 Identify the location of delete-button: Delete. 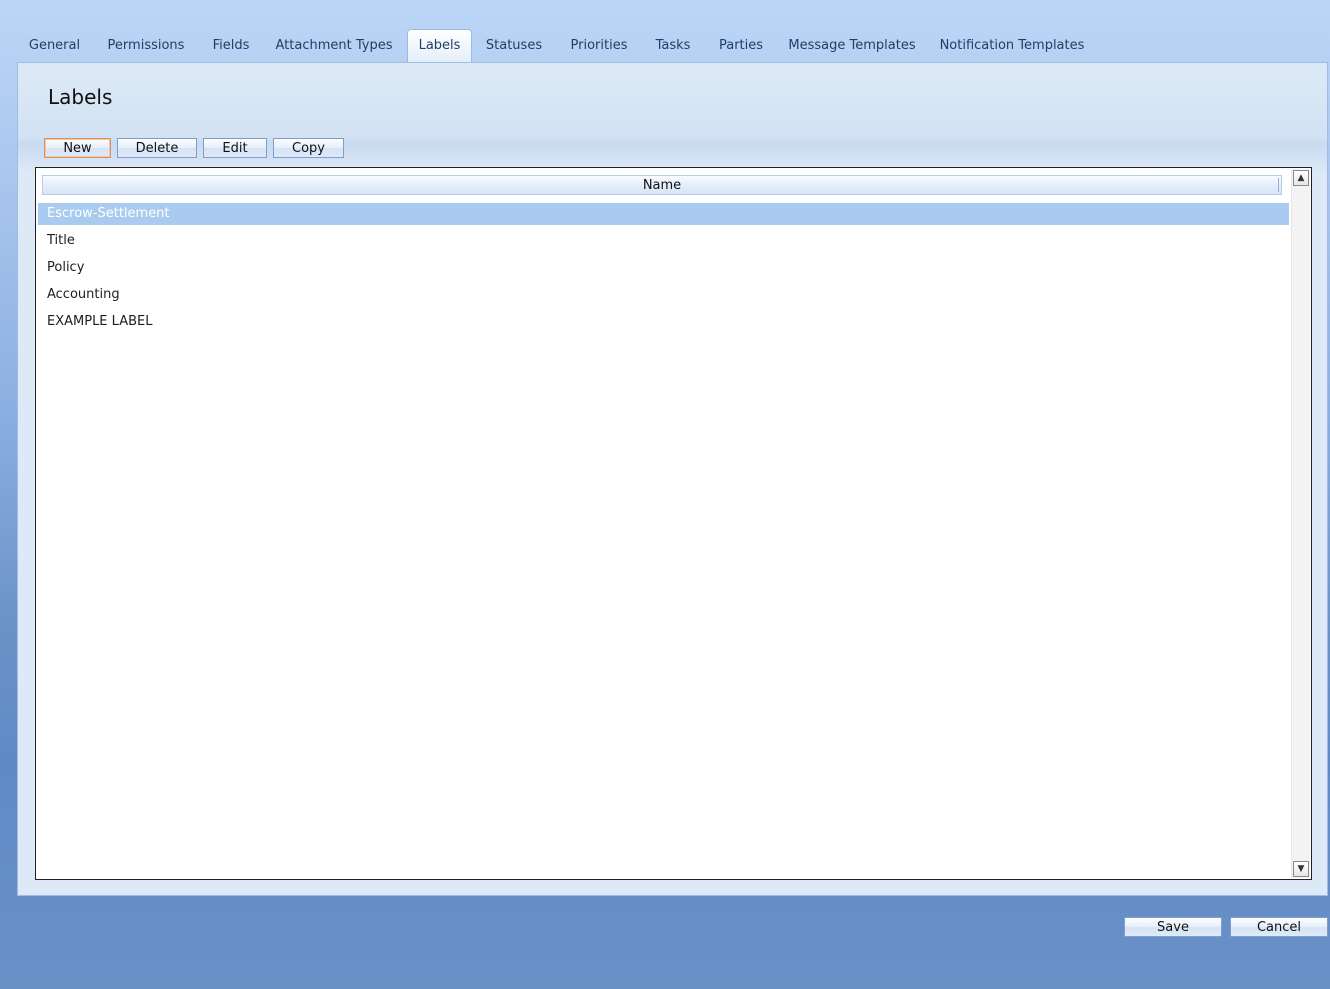
(157, 148).